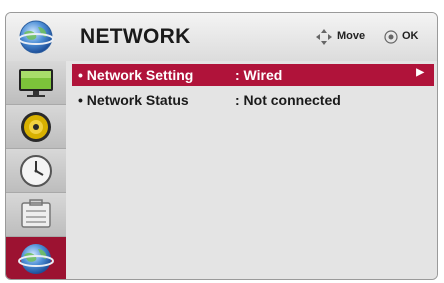  I want to click on sidebar-item-picture, so click(36, 83).